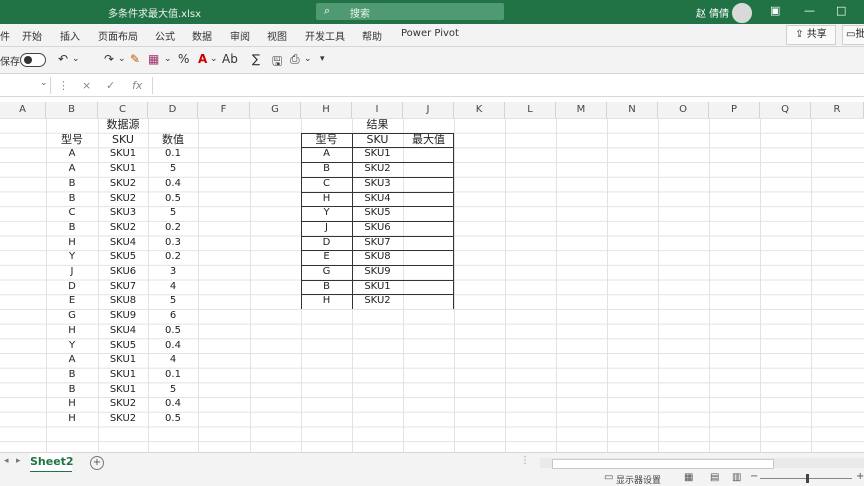 The height and width of the screenshot is (486, 864). Describe the element at coordinates (123, 272) in the screenshot. I see `source-cell-sku: SKU6` at that location.